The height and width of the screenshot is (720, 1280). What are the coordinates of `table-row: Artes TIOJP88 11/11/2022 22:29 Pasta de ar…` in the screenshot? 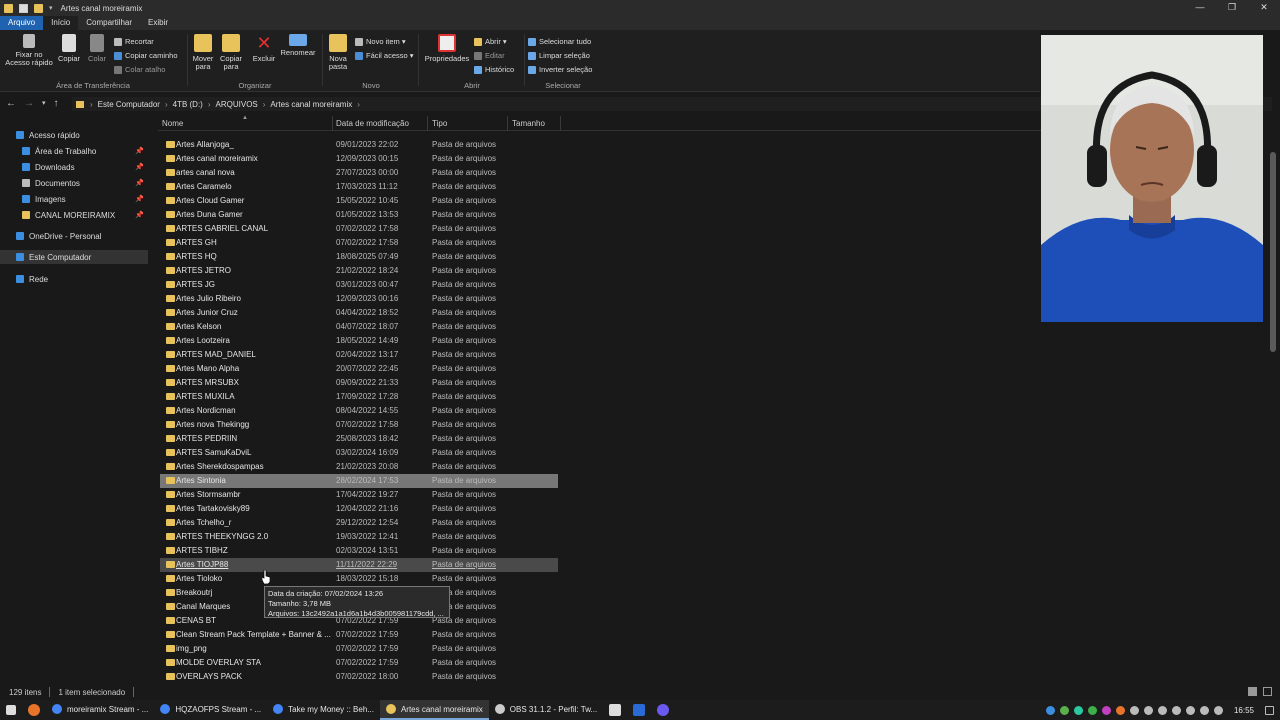 It's located at (359, 565).